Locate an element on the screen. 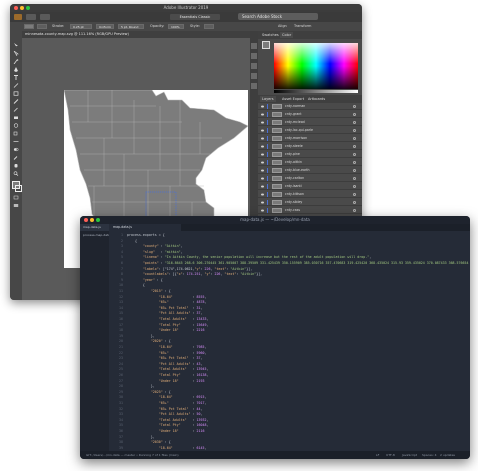 The width and height of the screenshot is (478, 471). workspace-switcher: Essentials Classic is located at coordinates (195, 17).